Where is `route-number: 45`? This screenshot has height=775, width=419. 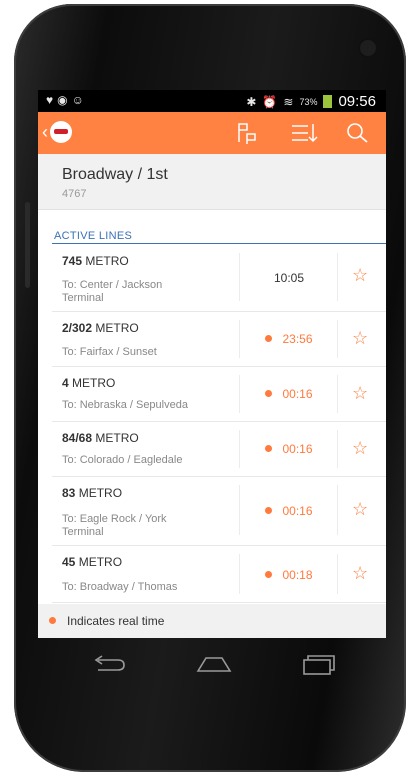 route-number: 45 is located at coordinates (69, 562).